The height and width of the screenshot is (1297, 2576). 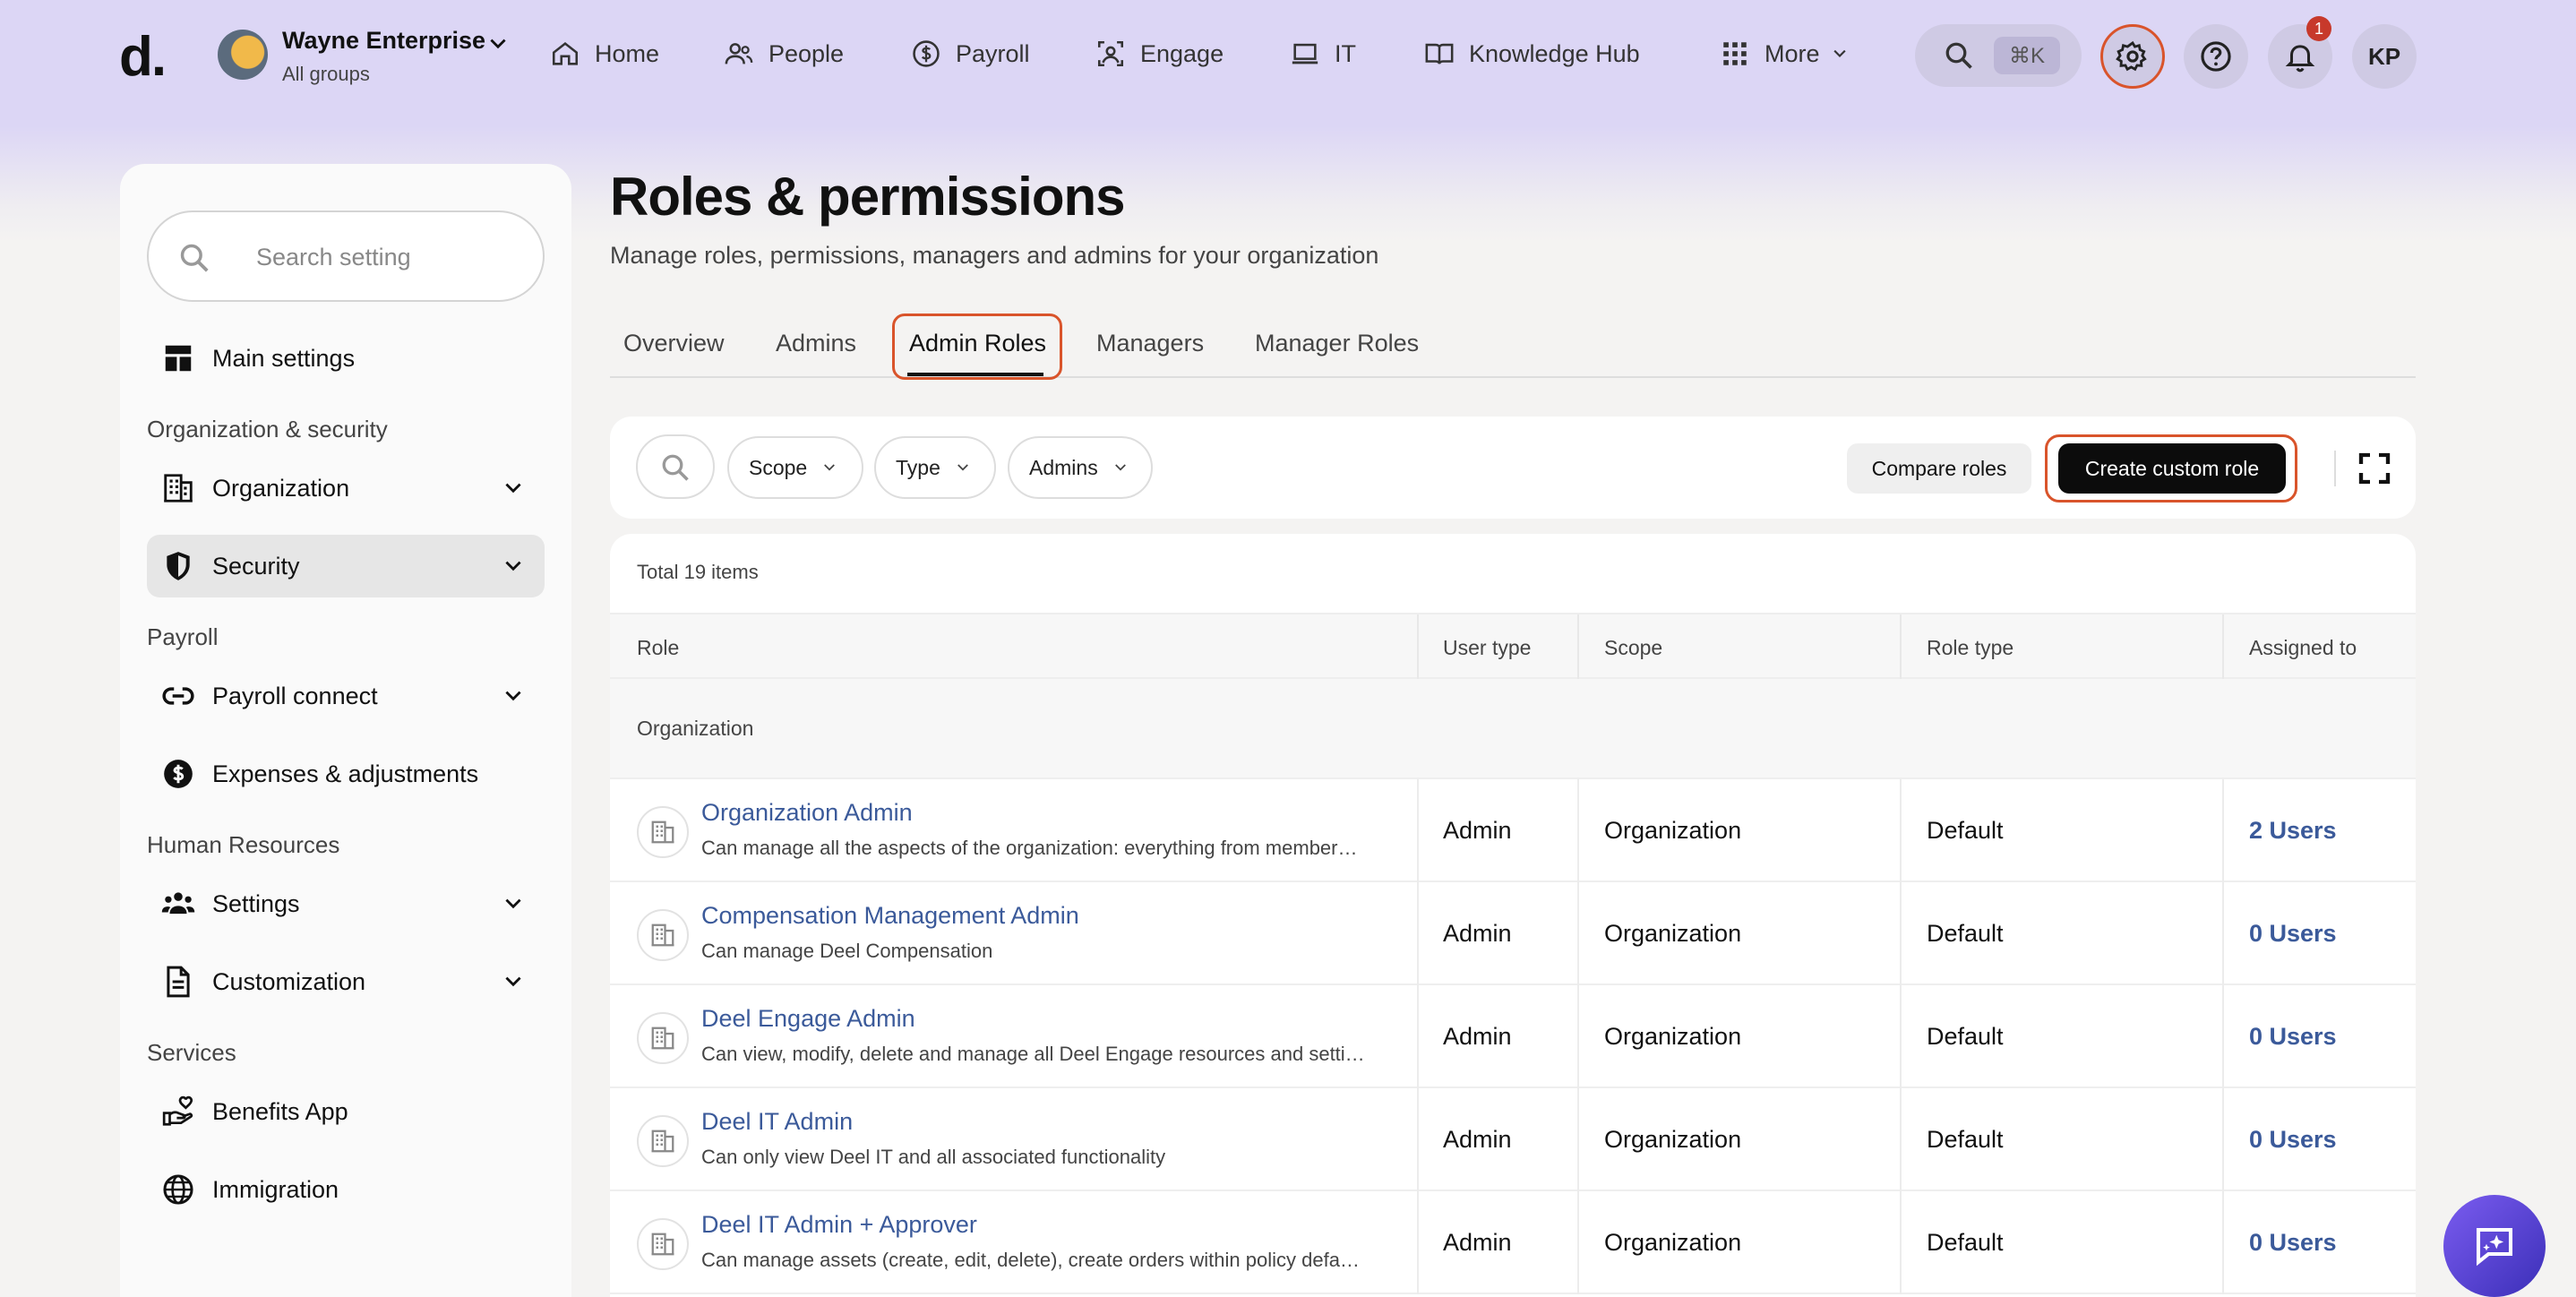 What do you see at coordinates (346, 358) in the screenshot?
I see `sidebar-item-main-settings: Main settings` at bounding box center [346, 358].